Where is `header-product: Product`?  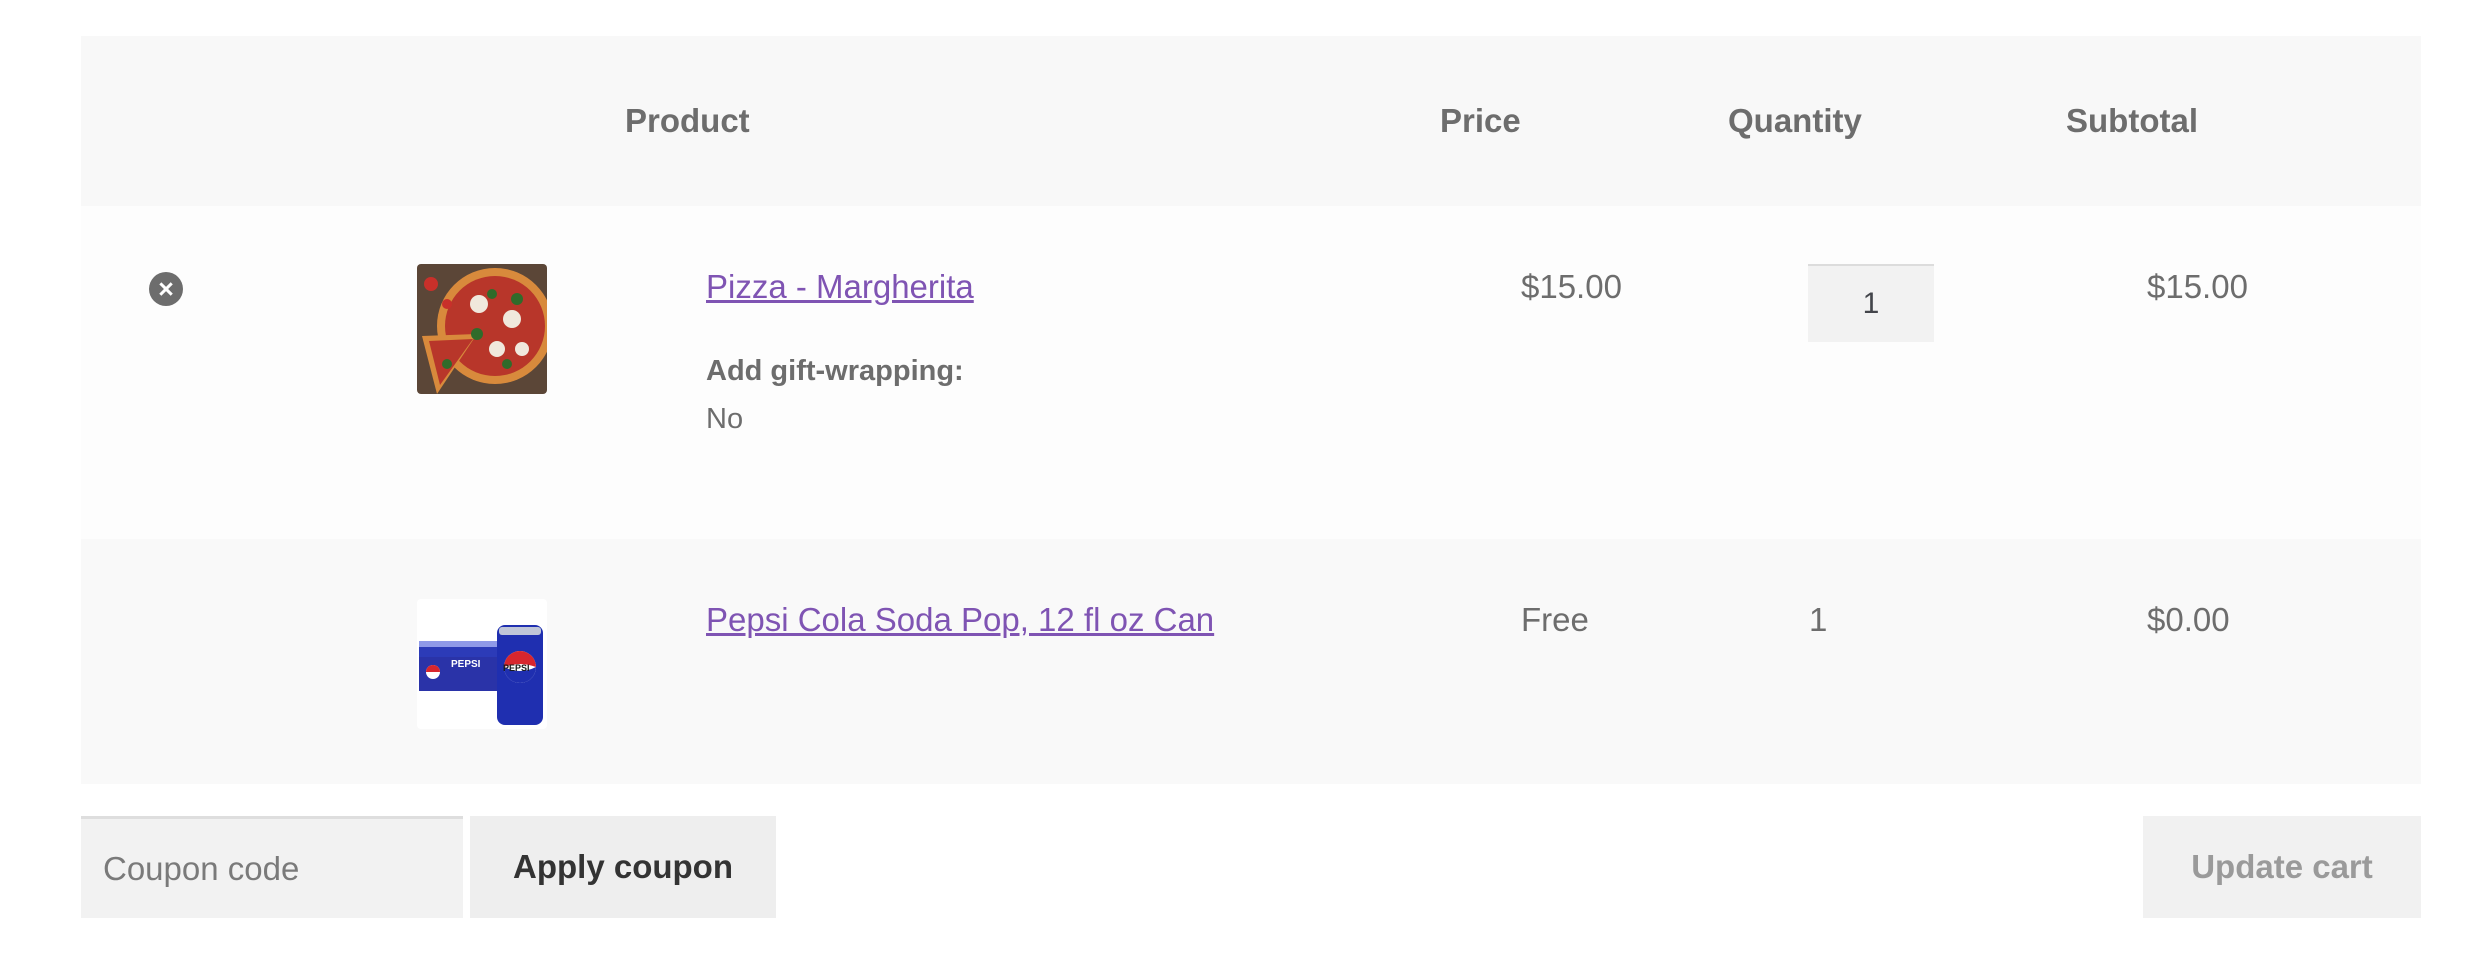
header-product: Product is located at coordinates (687, 120).